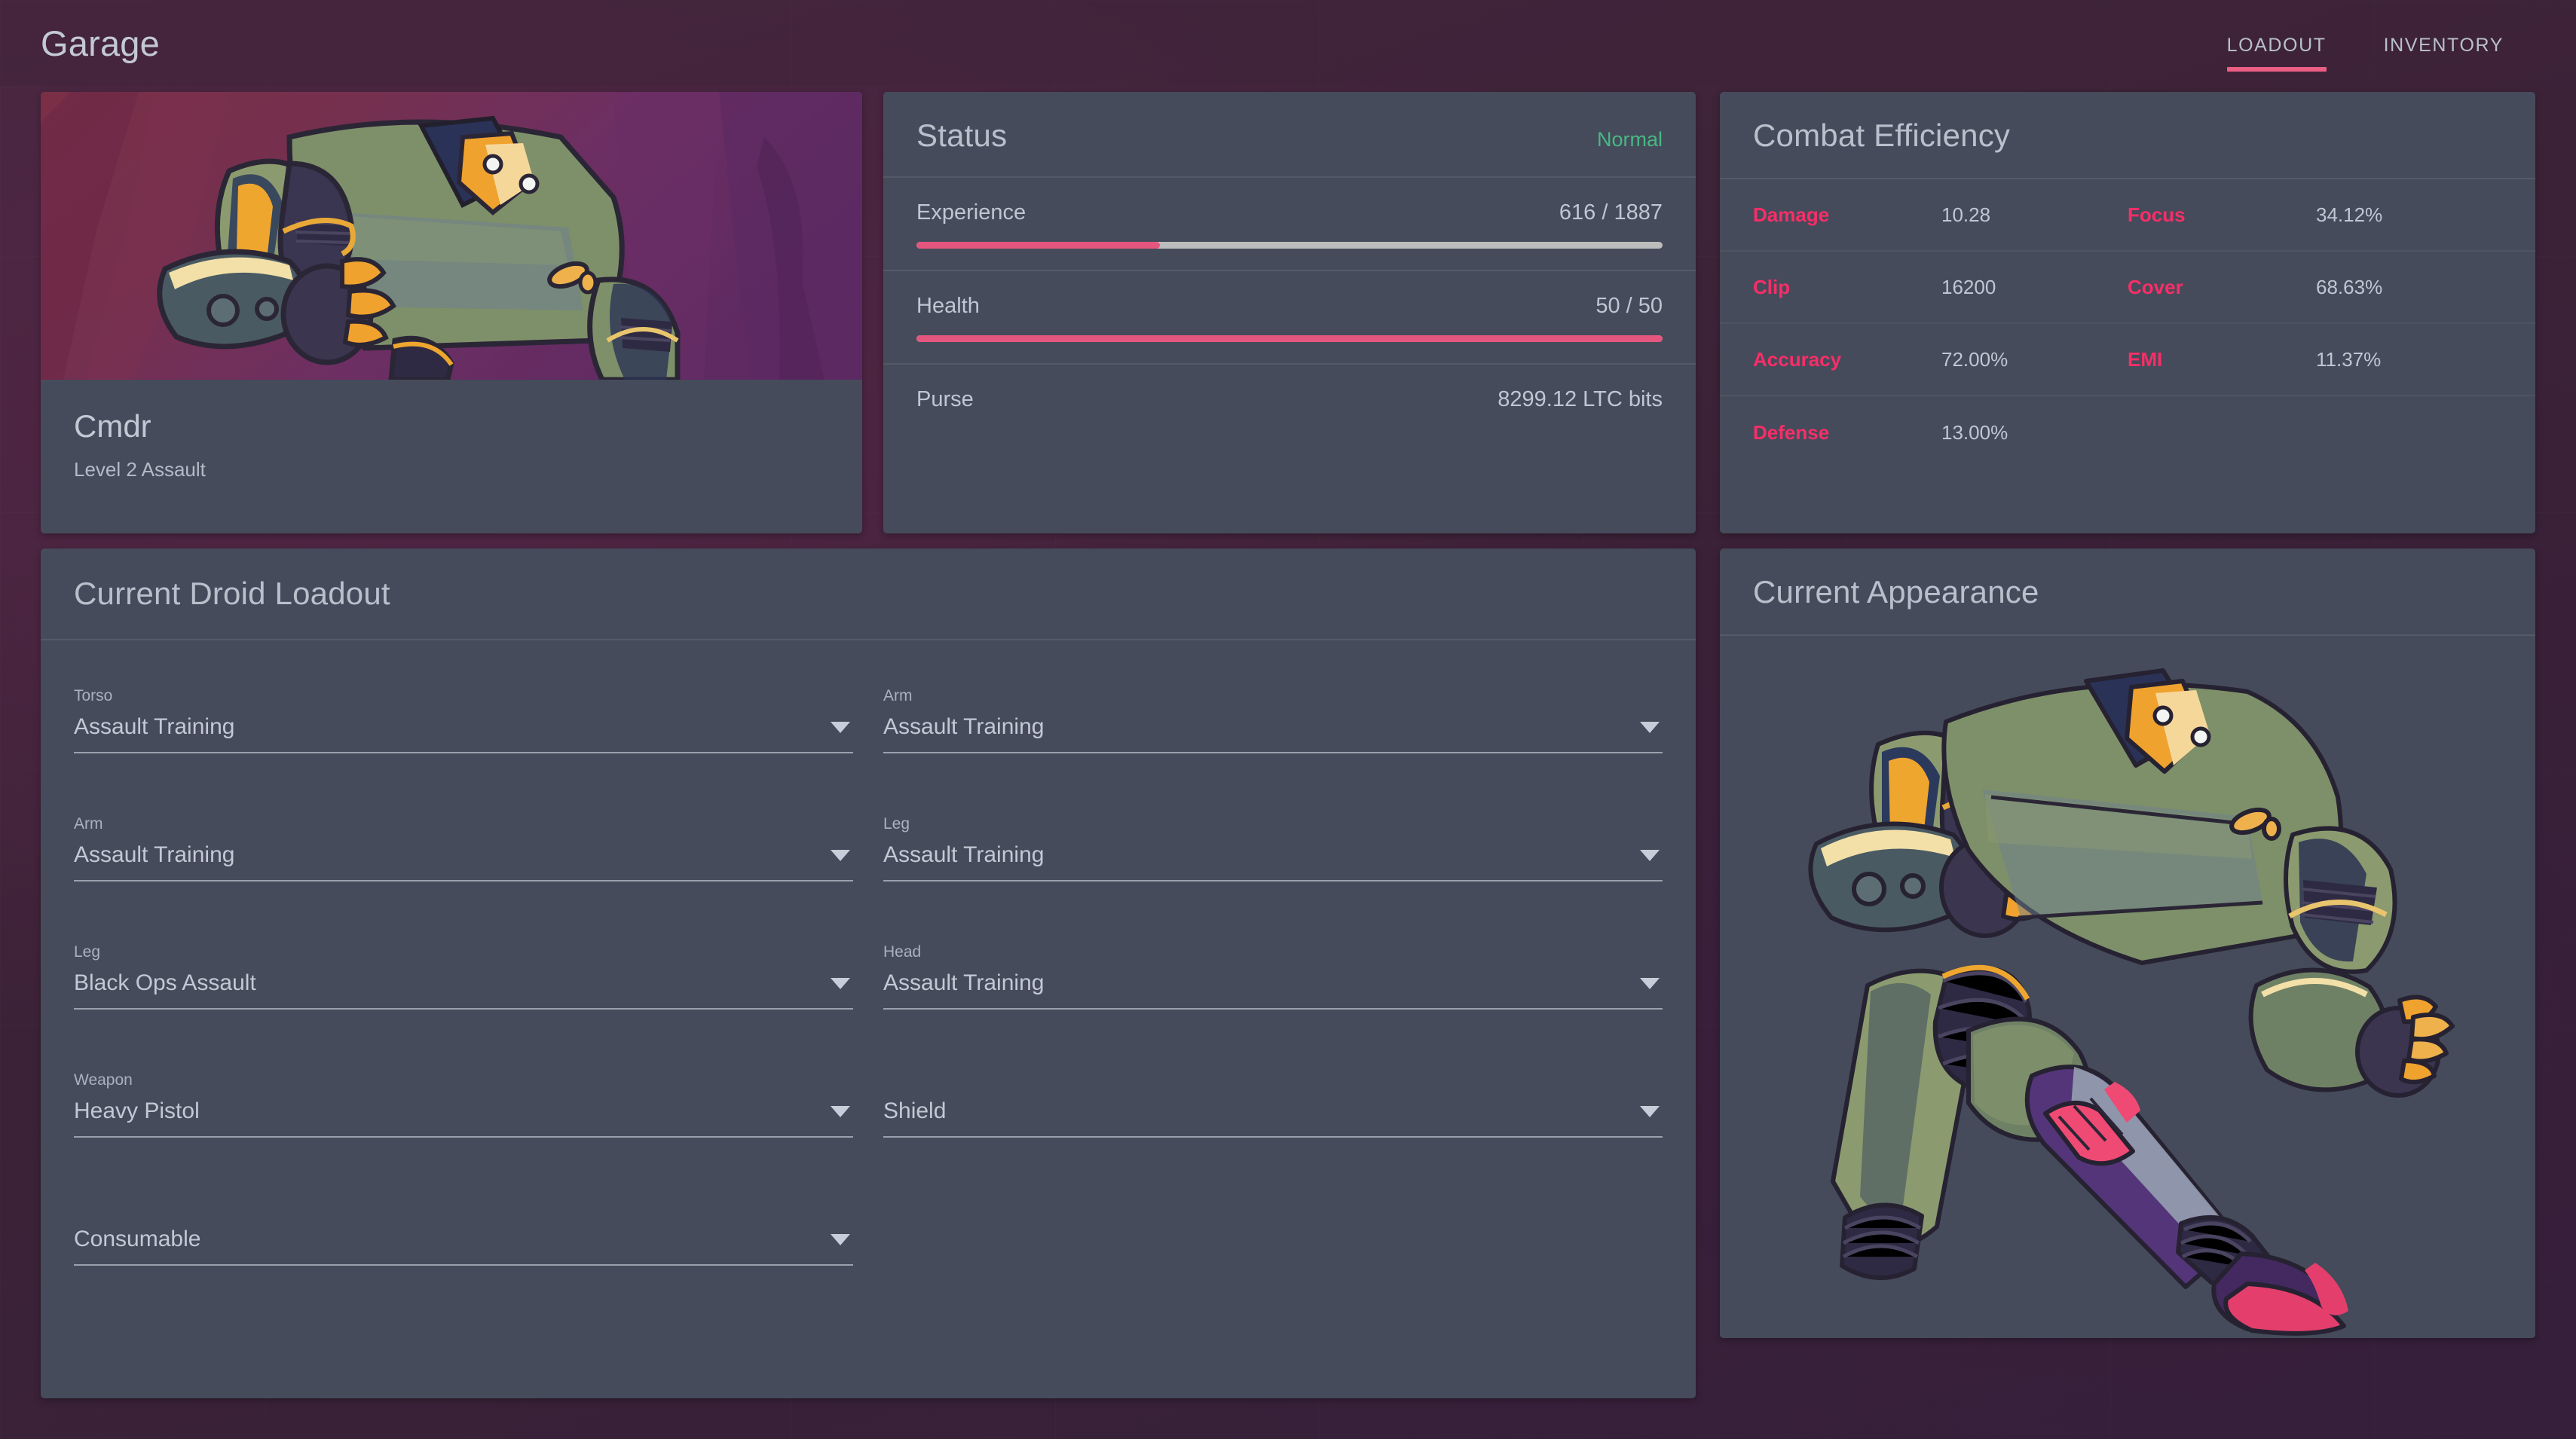 This screenshot has width=2576, height=1439. I want to click on health-label: Health, so click(948, 306).